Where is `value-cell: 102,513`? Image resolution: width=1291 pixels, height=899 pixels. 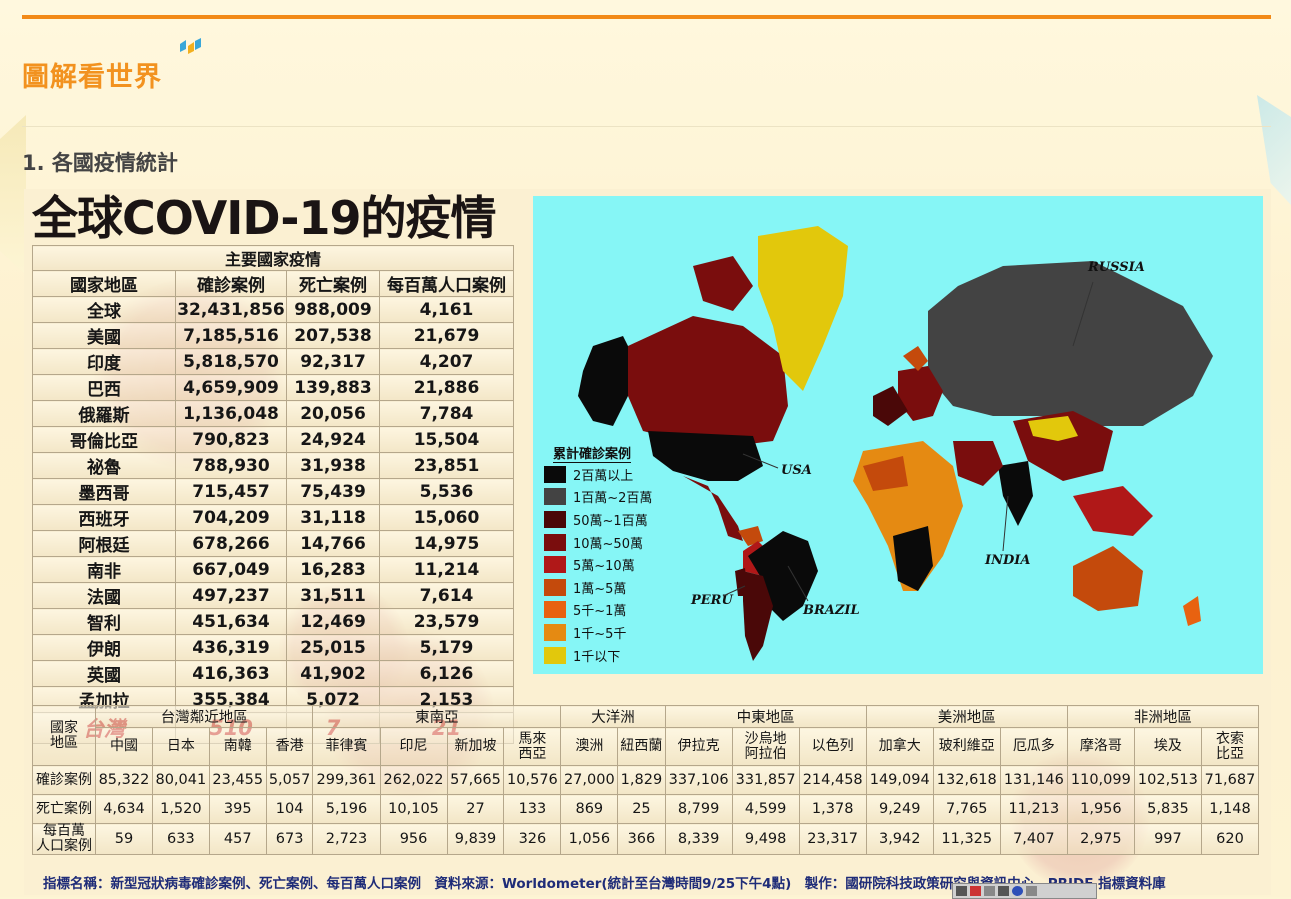 value-cell: 102,513 is located at coordinates (1167, 780).